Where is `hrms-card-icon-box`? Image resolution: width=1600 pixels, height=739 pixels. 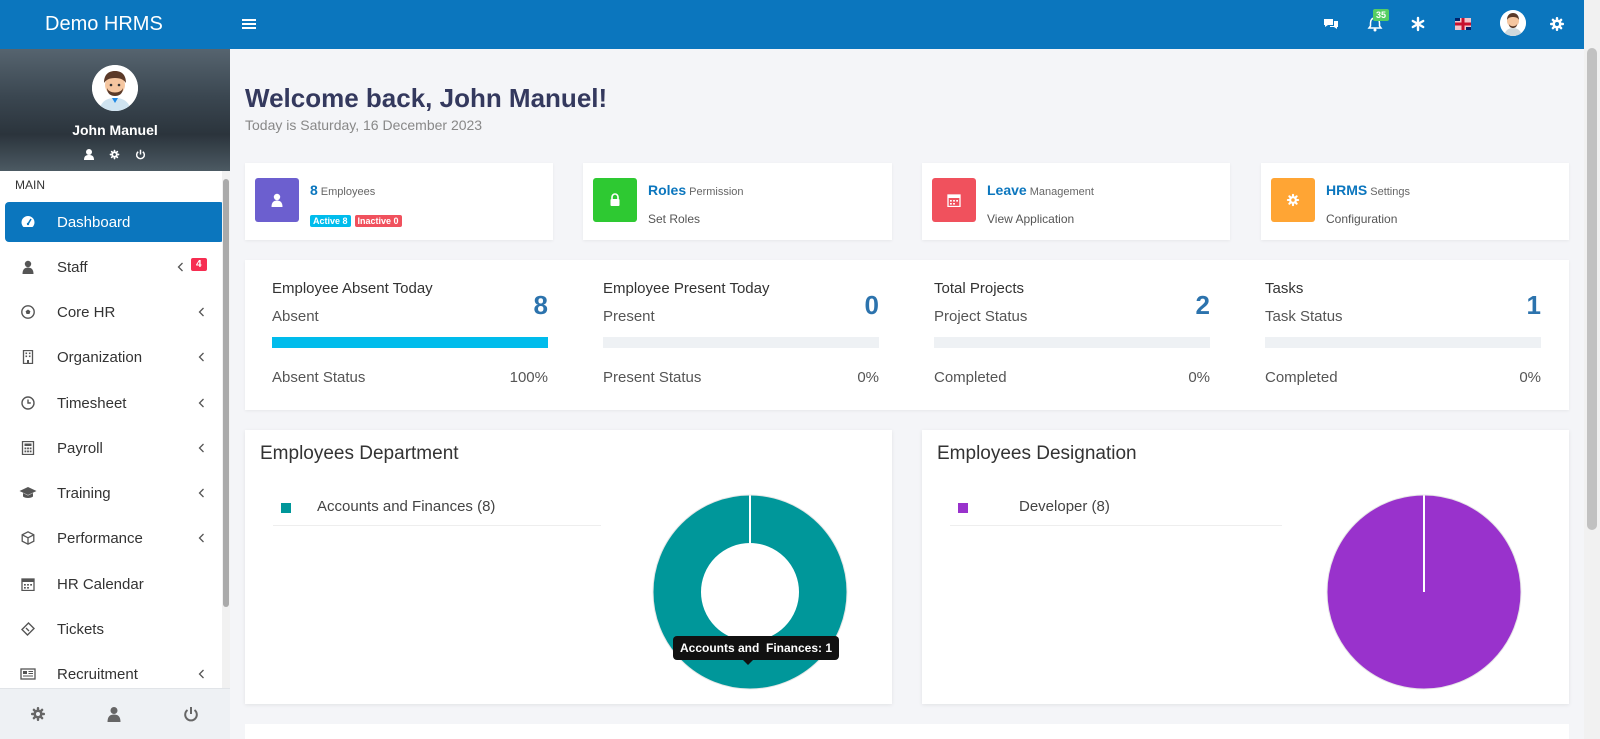
hrms-card-icon-box is located at coordinates (1293, 200).